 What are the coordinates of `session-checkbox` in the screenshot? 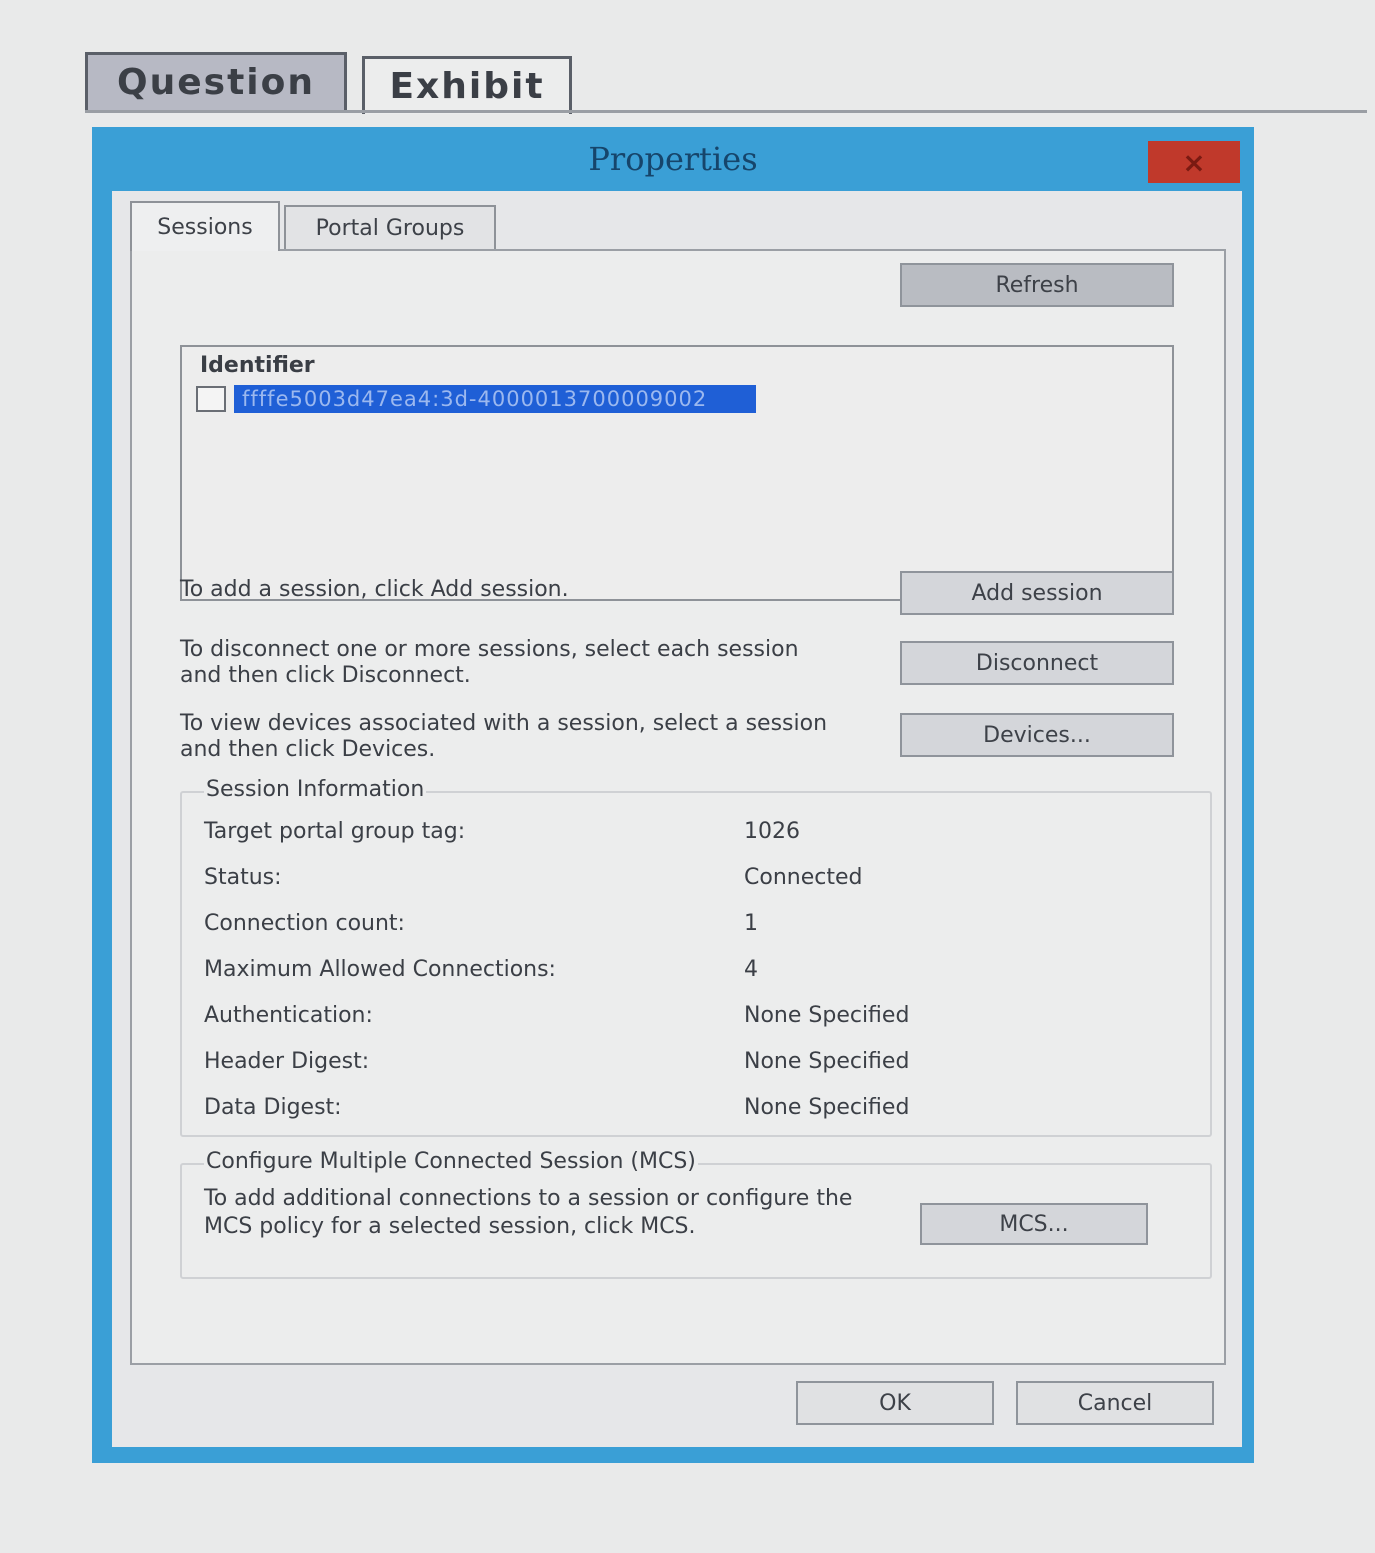 It's located at (211, 399).